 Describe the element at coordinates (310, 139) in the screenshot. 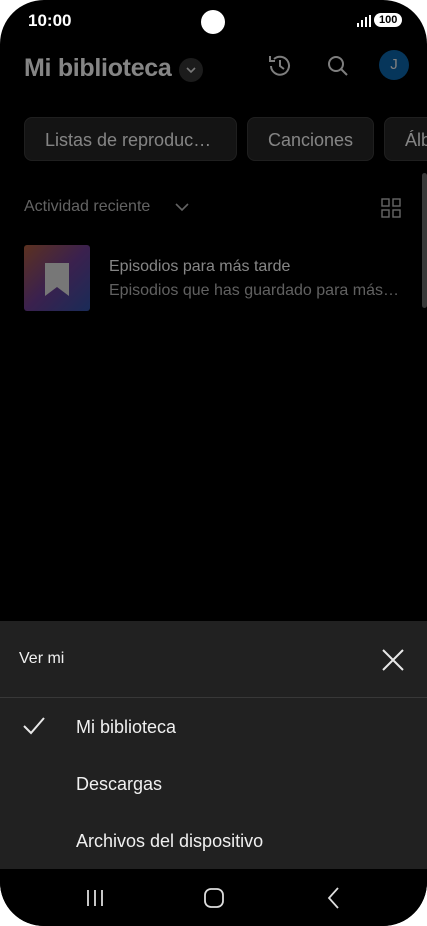

I see `chip-songs: Canciones` at that location.